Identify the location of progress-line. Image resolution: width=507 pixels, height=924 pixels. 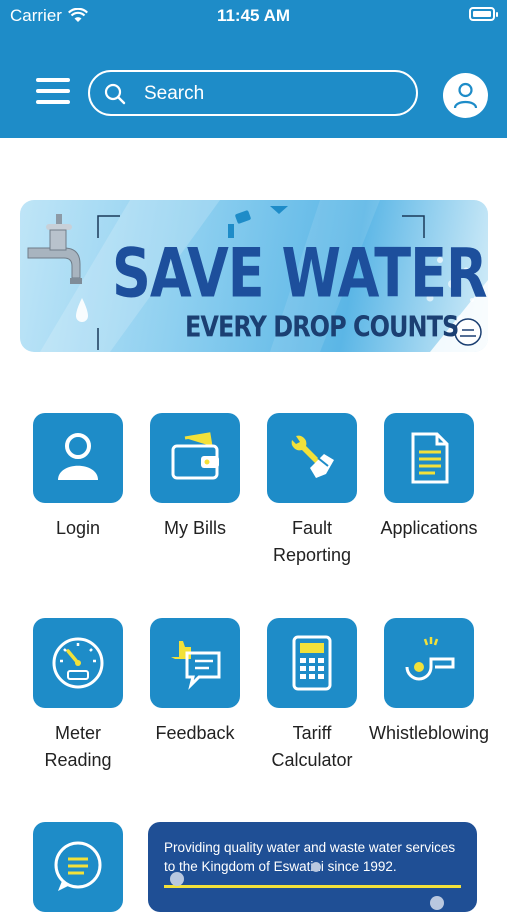
(312, 886).